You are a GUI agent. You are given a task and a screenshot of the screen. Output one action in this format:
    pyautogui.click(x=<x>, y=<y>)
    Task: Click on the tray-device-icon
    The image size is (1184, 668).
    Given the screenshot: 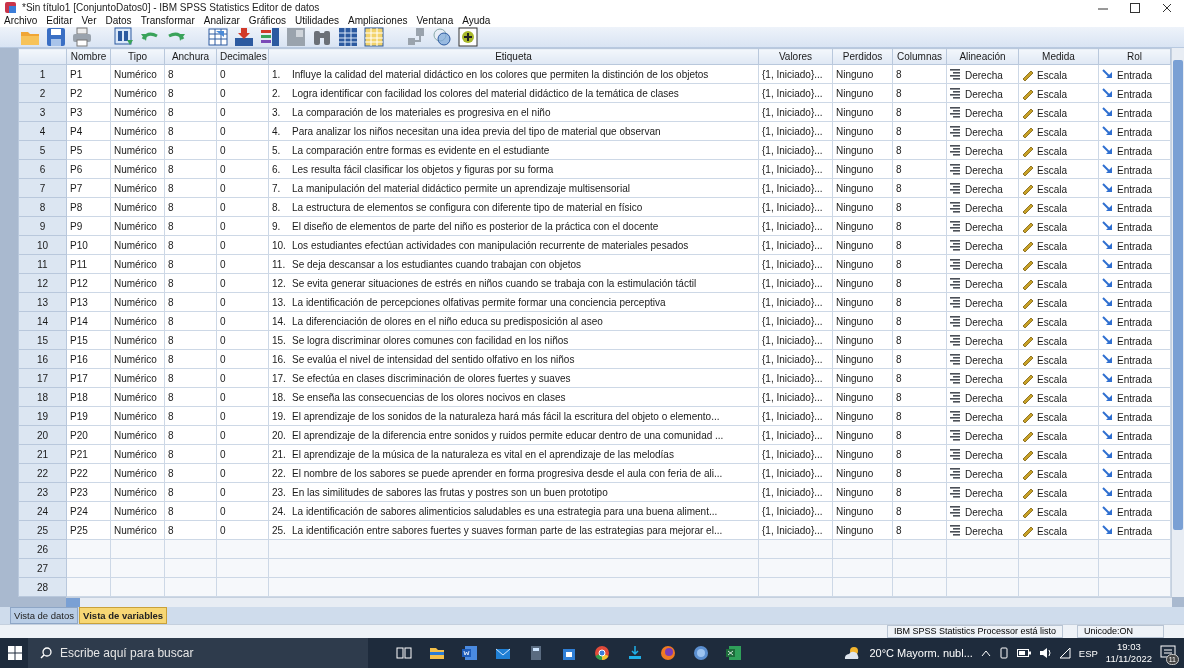 What is the action you would take?
    pyautogui.click(x=1003, y=653)
    